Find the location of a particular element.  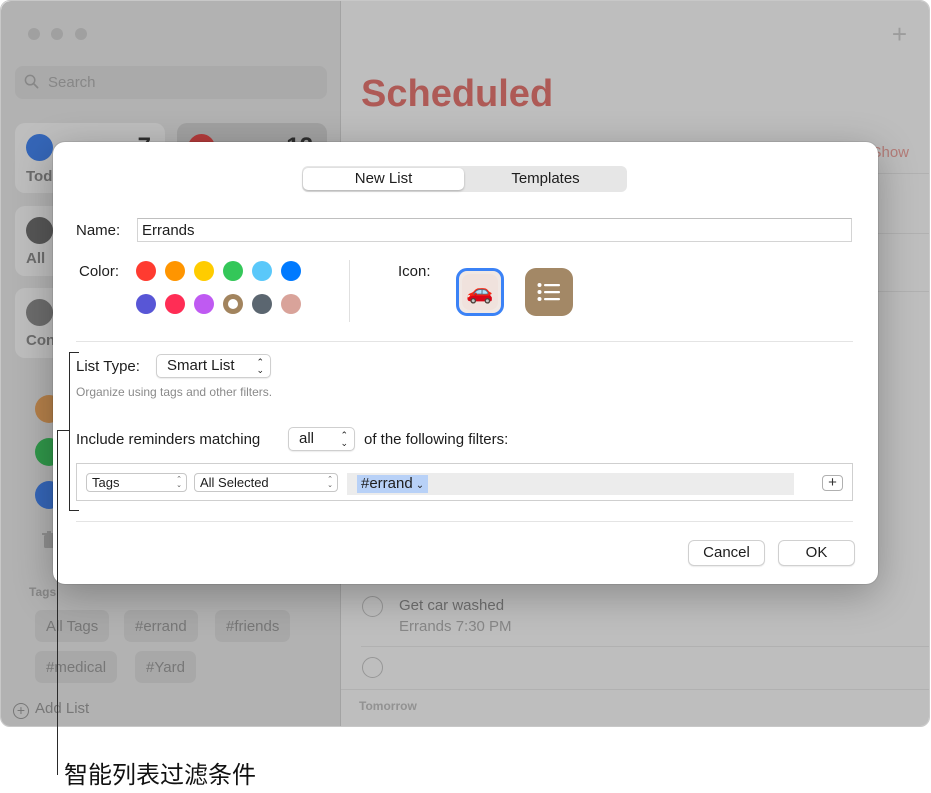

list-bullet-icon is located at coordinates (548, 292).